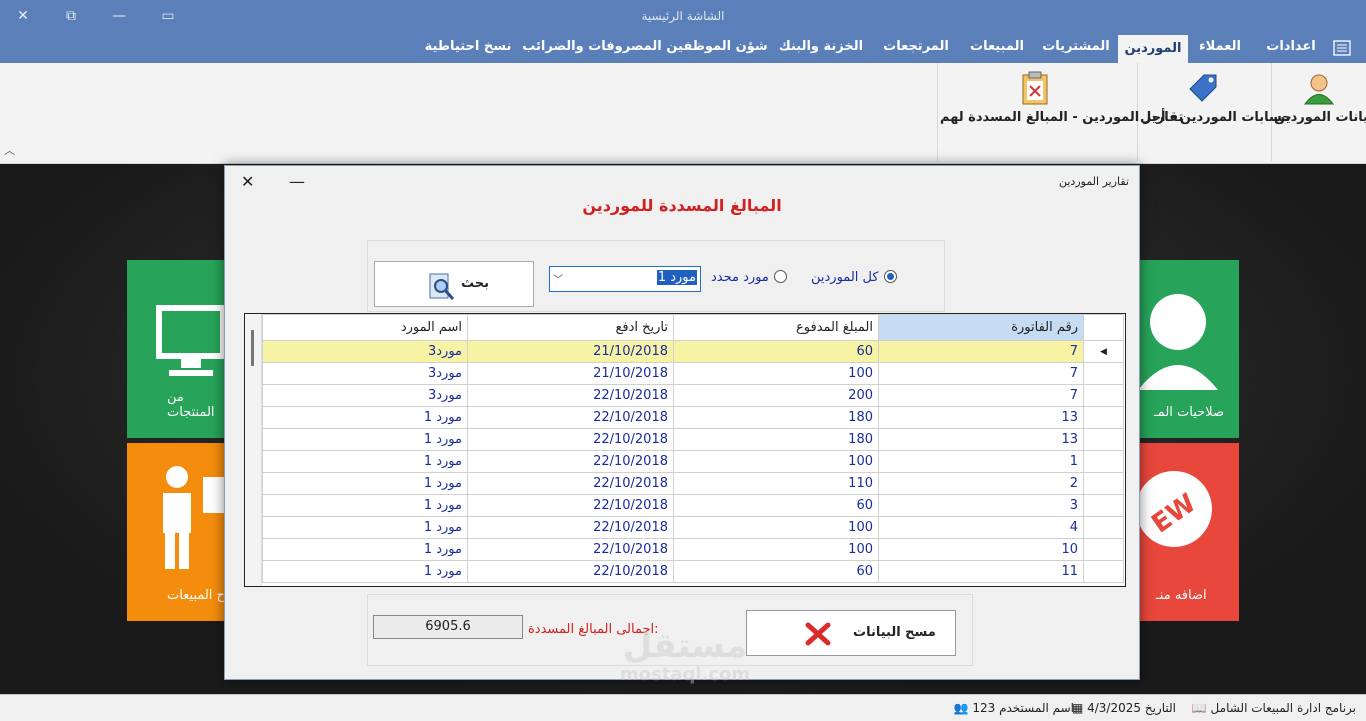 The height and width of the screenshot is (721, 1366). What do you see at coordinates (981, 461) in the screenshot?
I see `cell-invoice: 1` at bounding box center [981, 461].